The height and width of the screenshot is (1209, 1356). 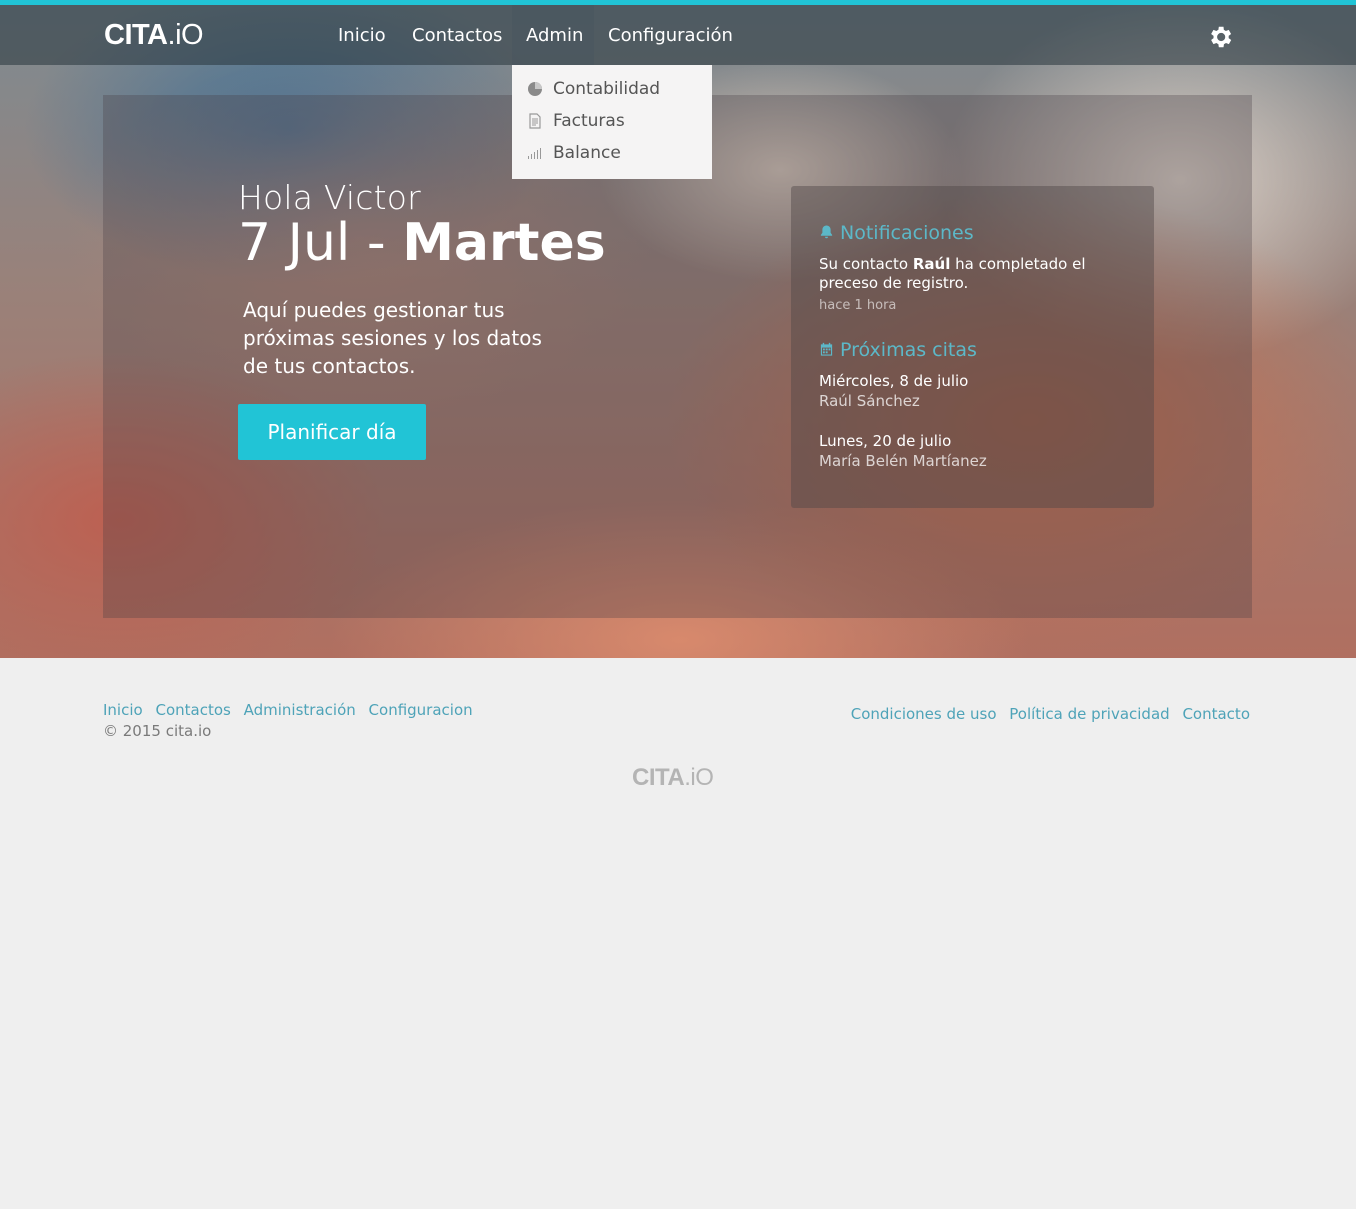 I want to click on footer-logo: CITA.iO, so click(x=673, y=778).